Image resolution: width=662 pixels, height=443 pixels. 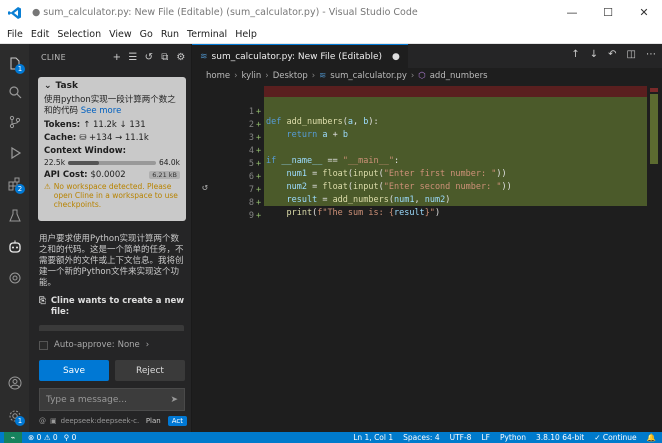 I want to click on python-interpreter: 3.8.10 64-bit, so click(x=560, y=437).